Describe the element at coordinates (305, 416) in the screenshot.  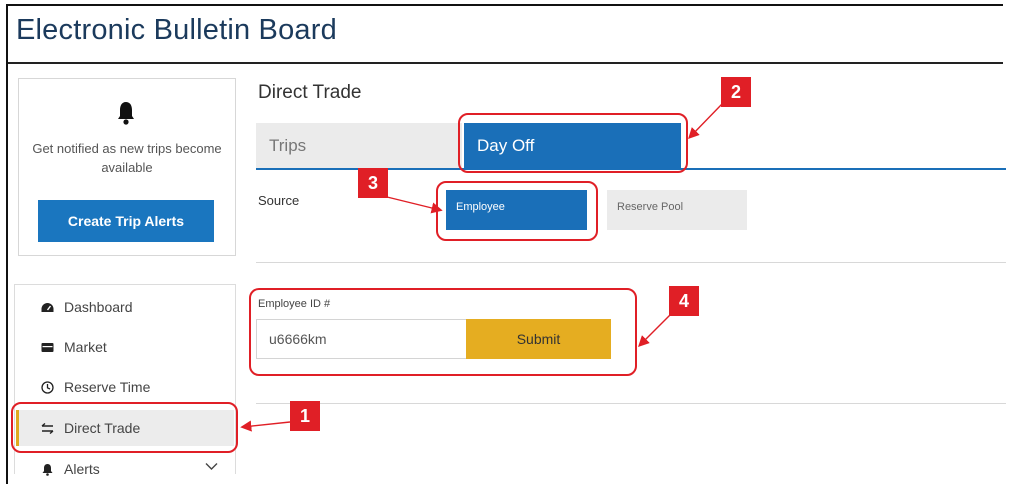
I see `callout-number-1: 1` at that location.